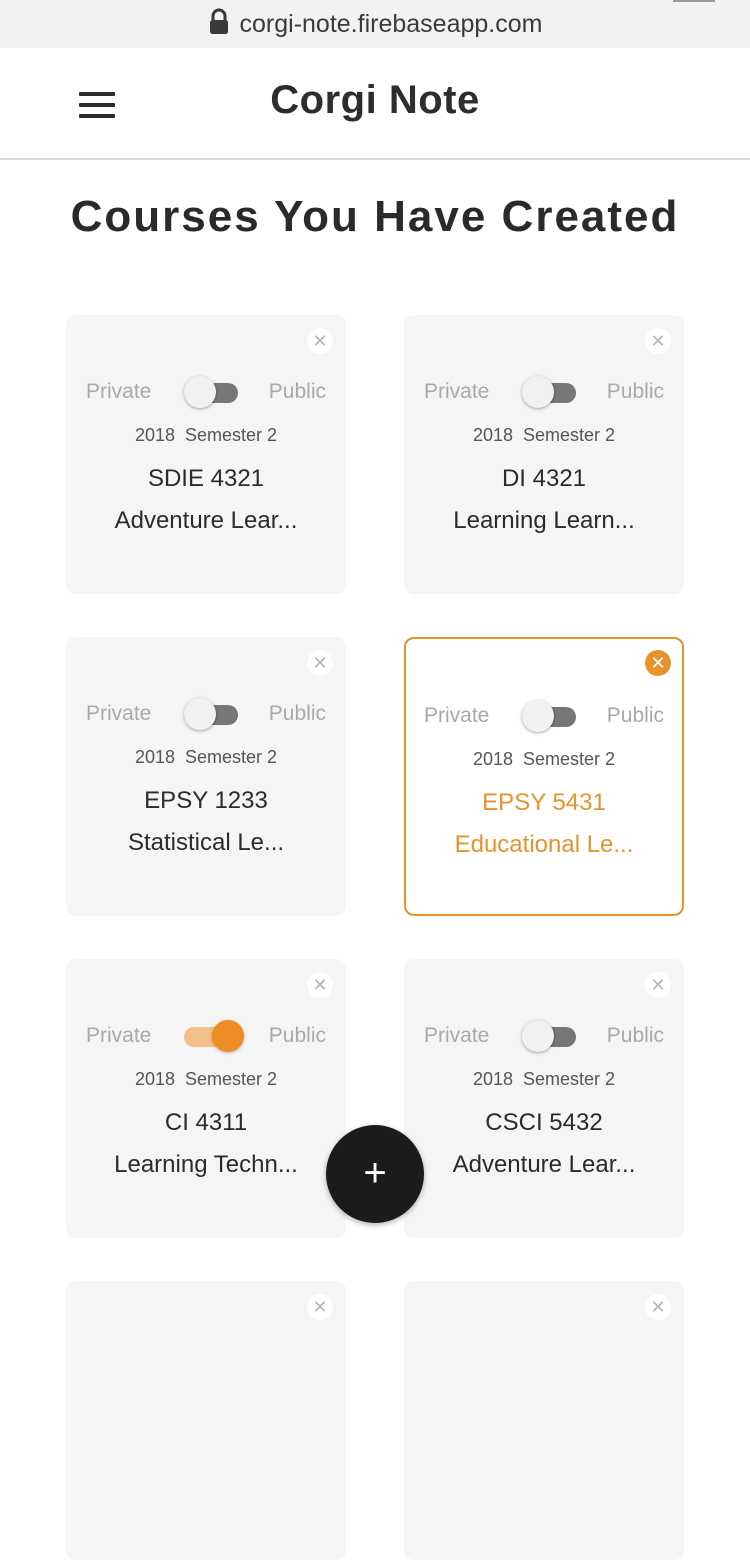 Image resolution: width=750 pixels, height=1560 pixels. I want to click on course-code: DI 4321, so click(544, 478).